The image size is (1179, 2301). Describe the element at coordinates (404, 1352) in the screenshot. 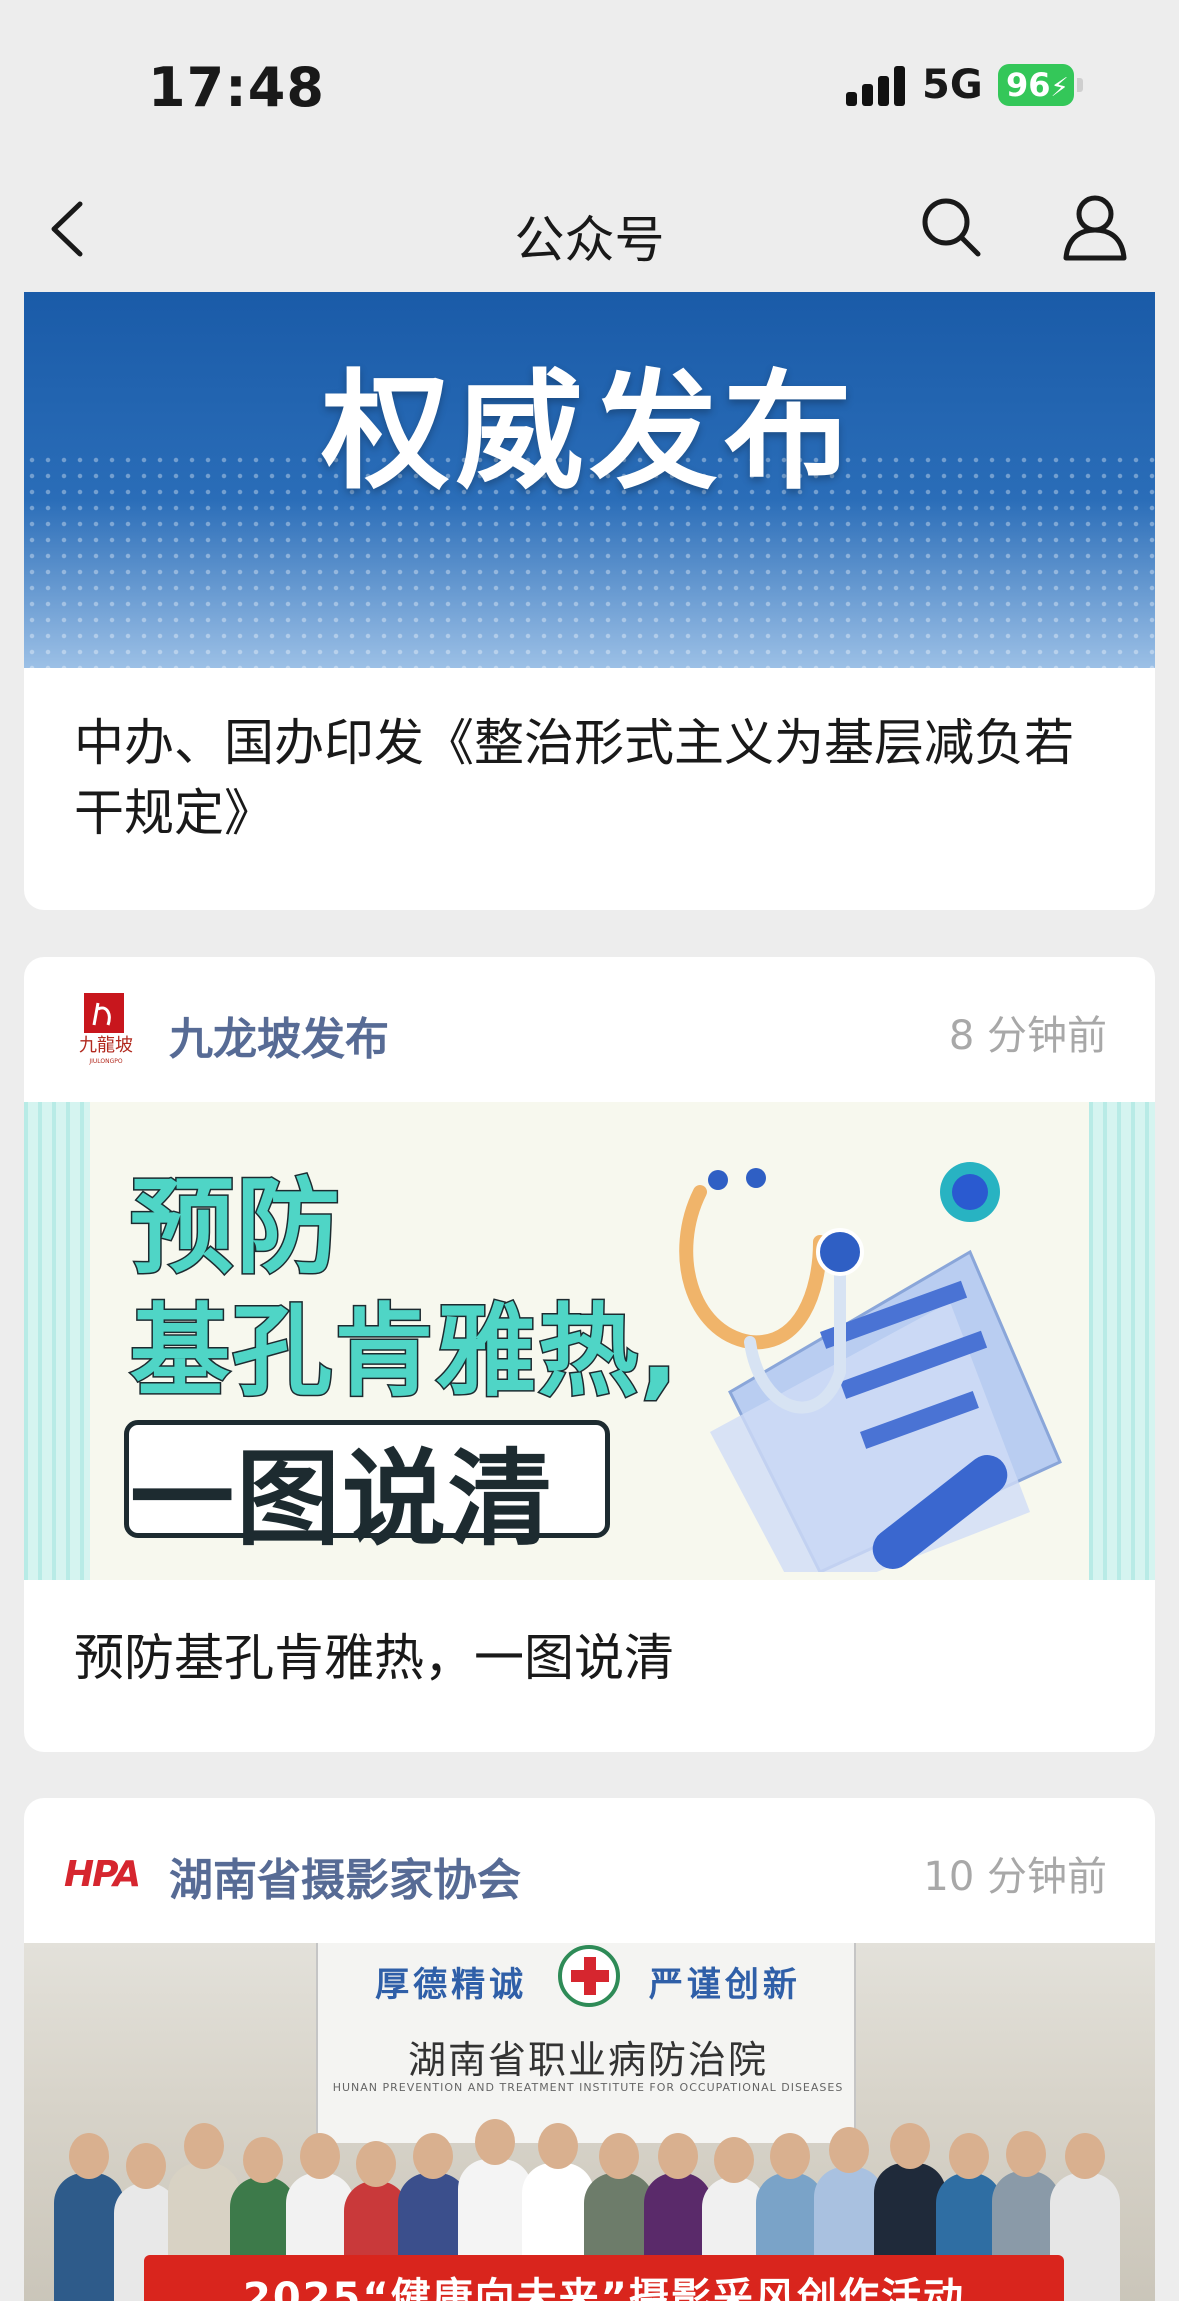

I see `poster-text-line2: 基孔肯雅热,` at that location.